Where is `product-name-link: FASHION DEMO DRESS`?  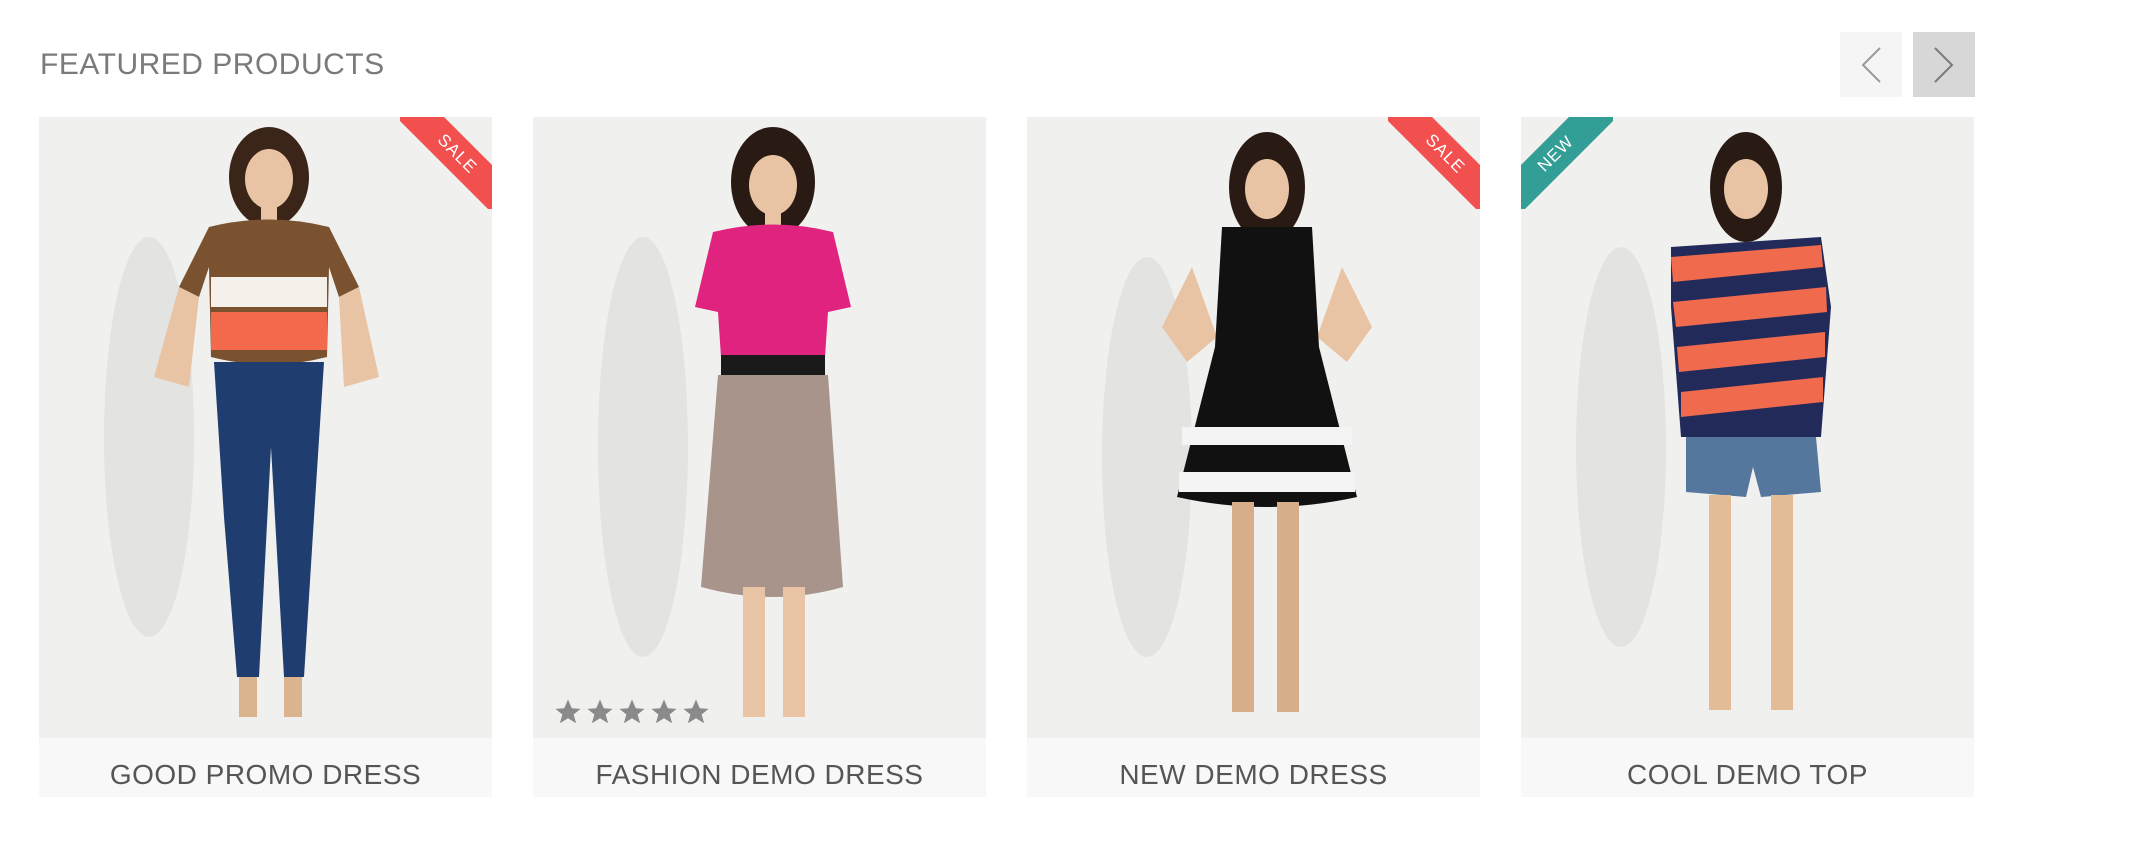 product-name-link: FASHION DEMO DRESS is located at coordinates (760, 775).